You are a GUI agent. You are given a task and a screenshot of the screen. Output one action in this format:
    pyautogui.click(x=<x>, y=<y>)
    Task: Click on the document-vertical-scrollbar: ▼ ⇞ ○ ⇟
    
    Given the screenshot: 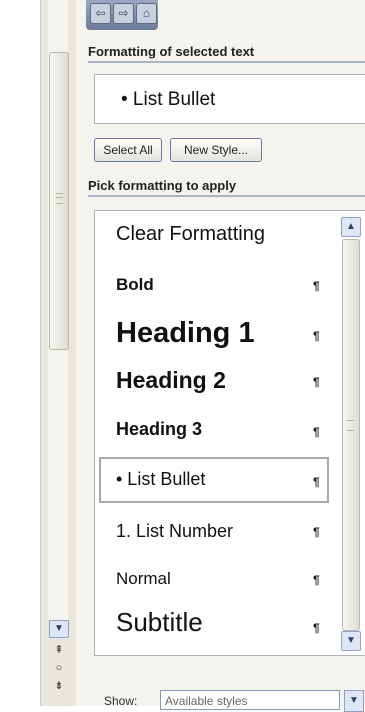 What is the action you would take?
    pyautogui.click(x=58, y=353)
    